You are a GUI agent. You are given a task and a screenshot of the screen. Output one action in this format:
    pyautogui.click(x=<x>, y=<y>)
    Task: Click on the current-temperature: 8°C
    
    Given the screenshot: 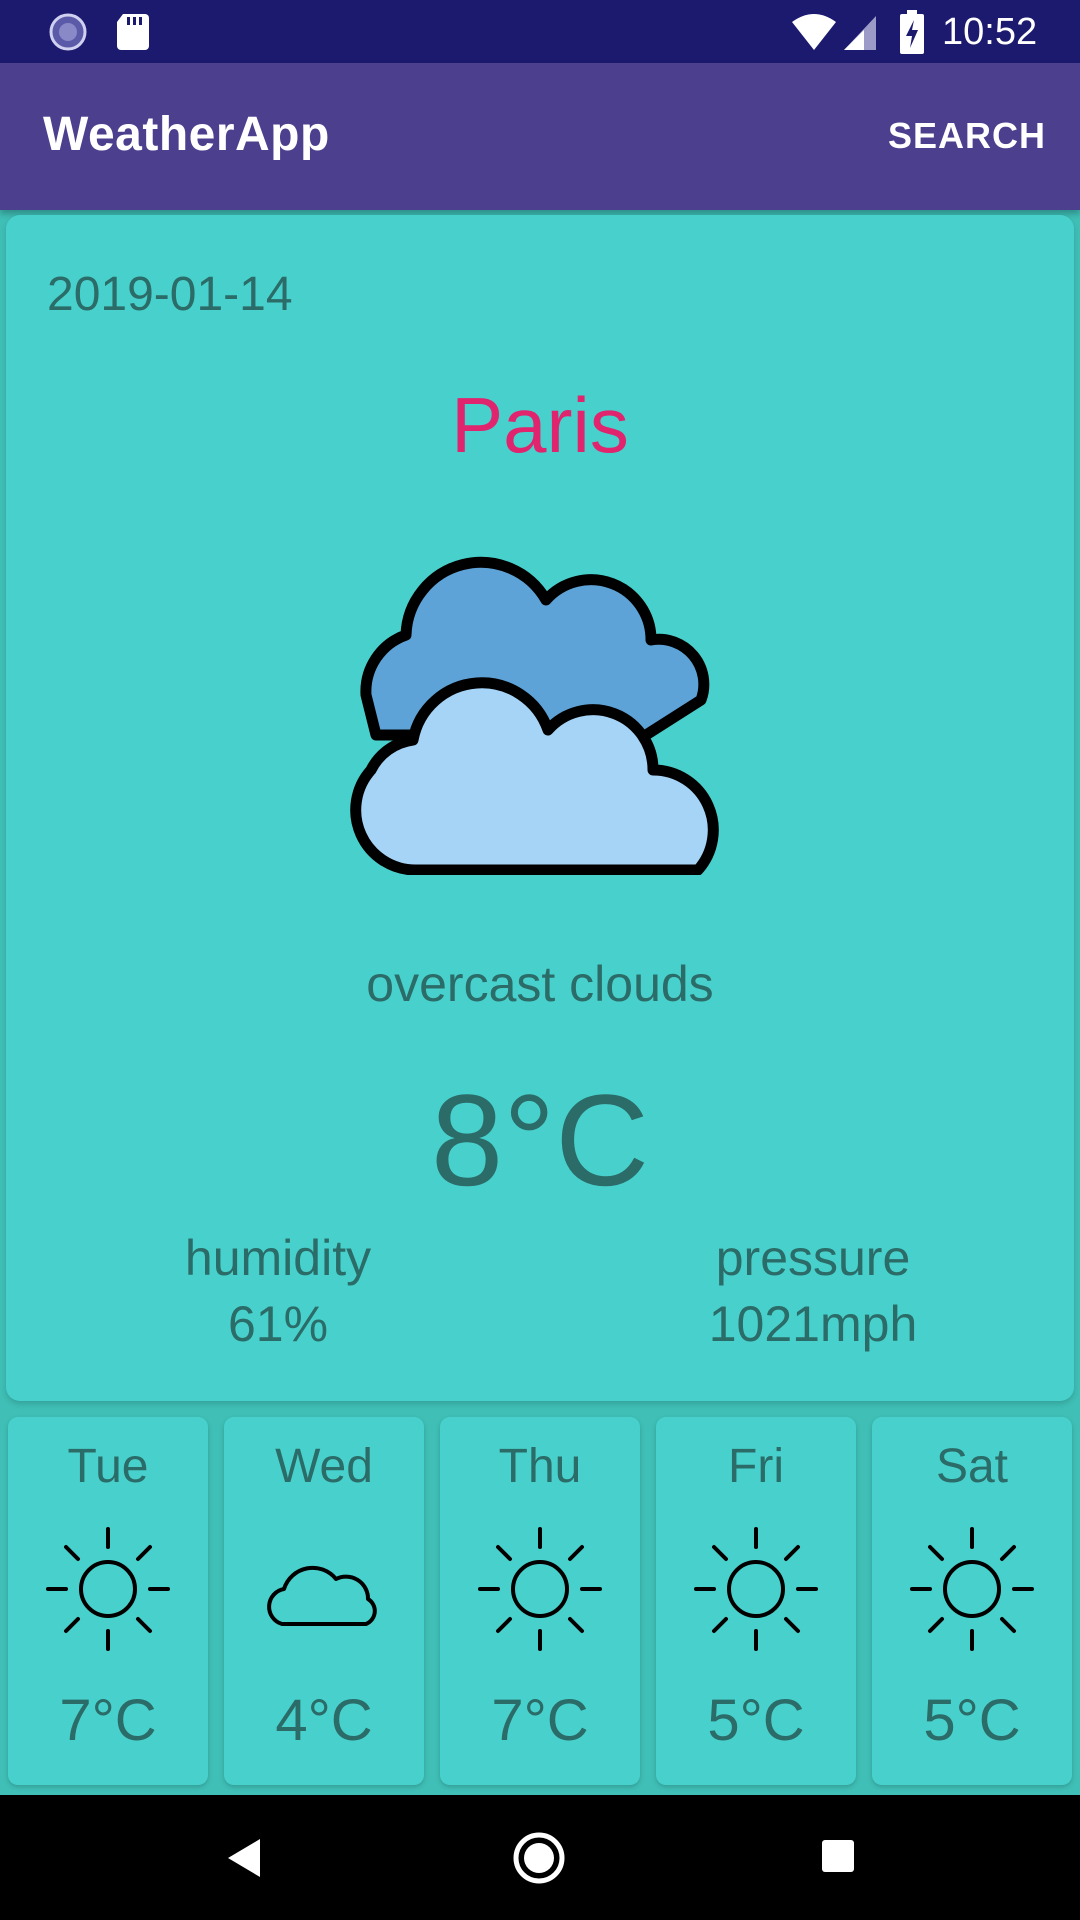 What is the action you would take?
    pyautogui.click(x=540, y=1140)
    